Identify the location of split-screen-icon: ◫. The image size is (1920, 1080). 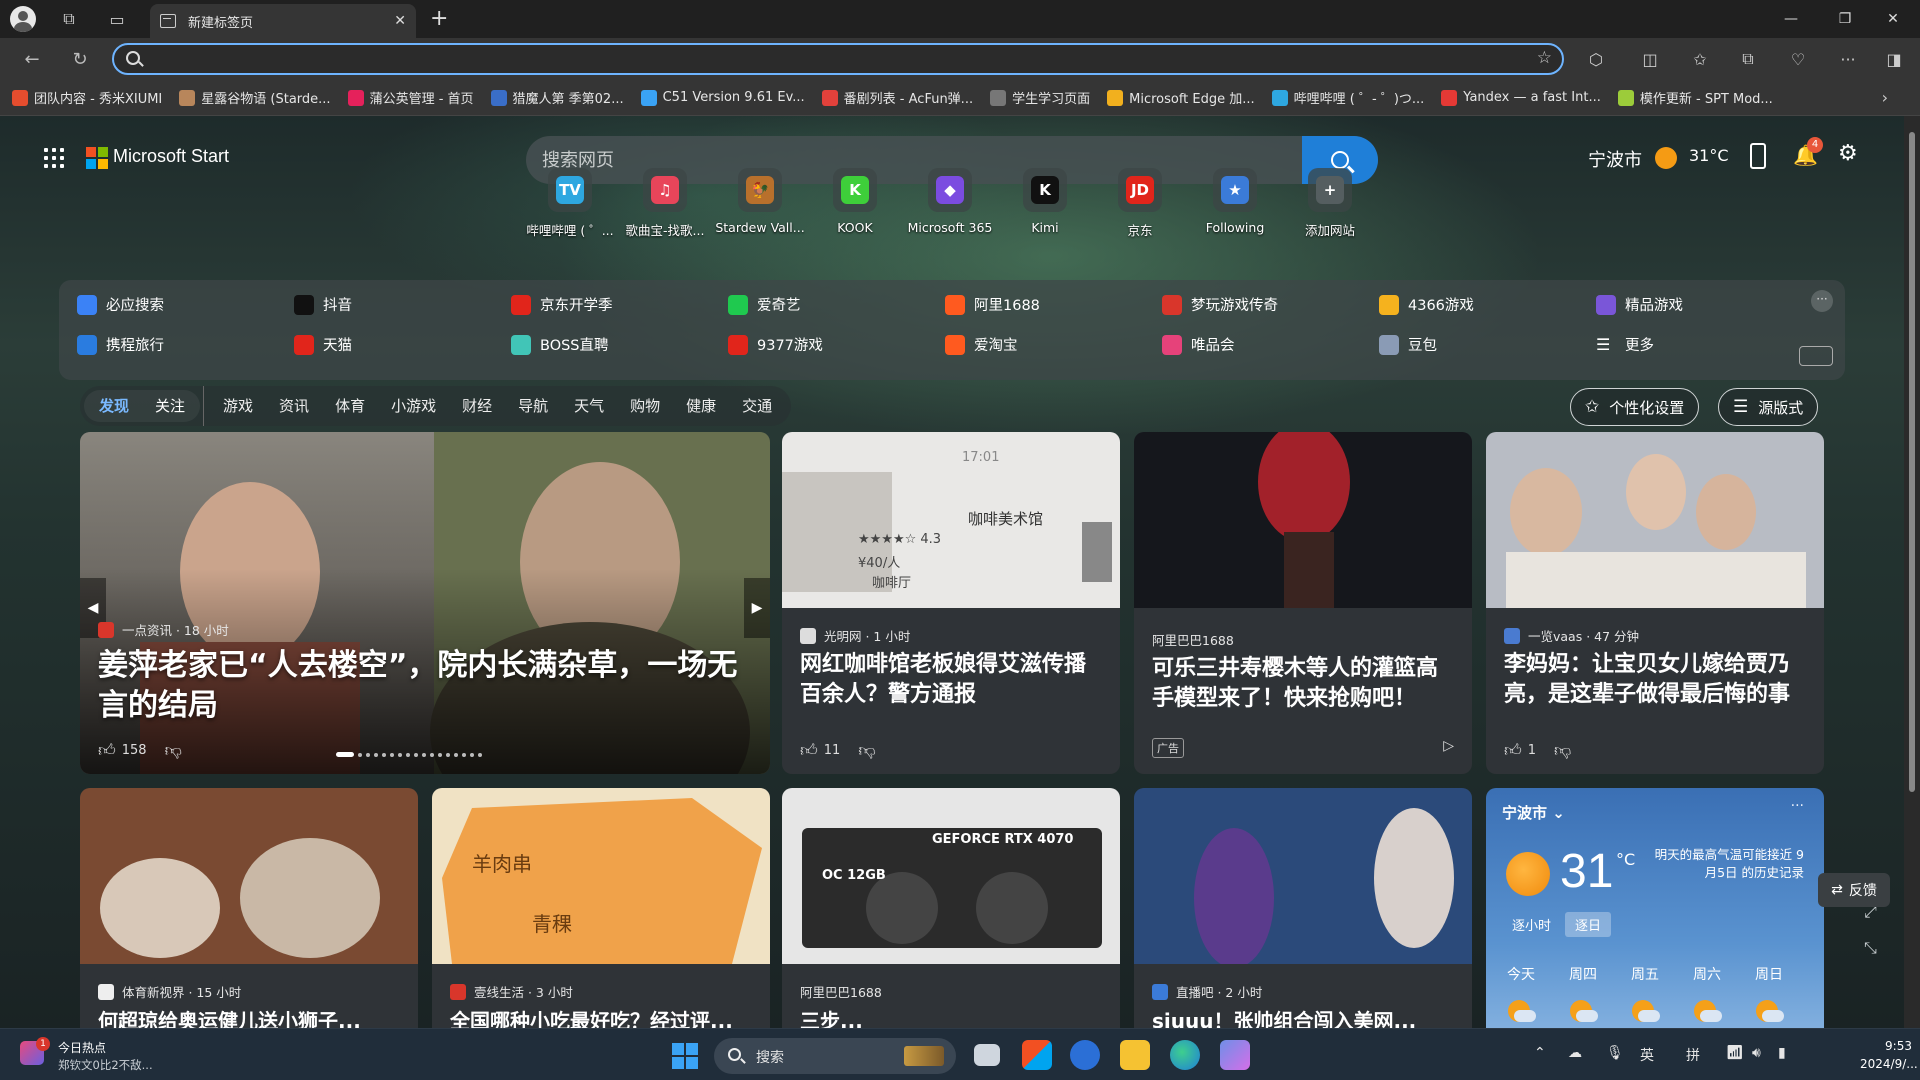
(1650, 59).